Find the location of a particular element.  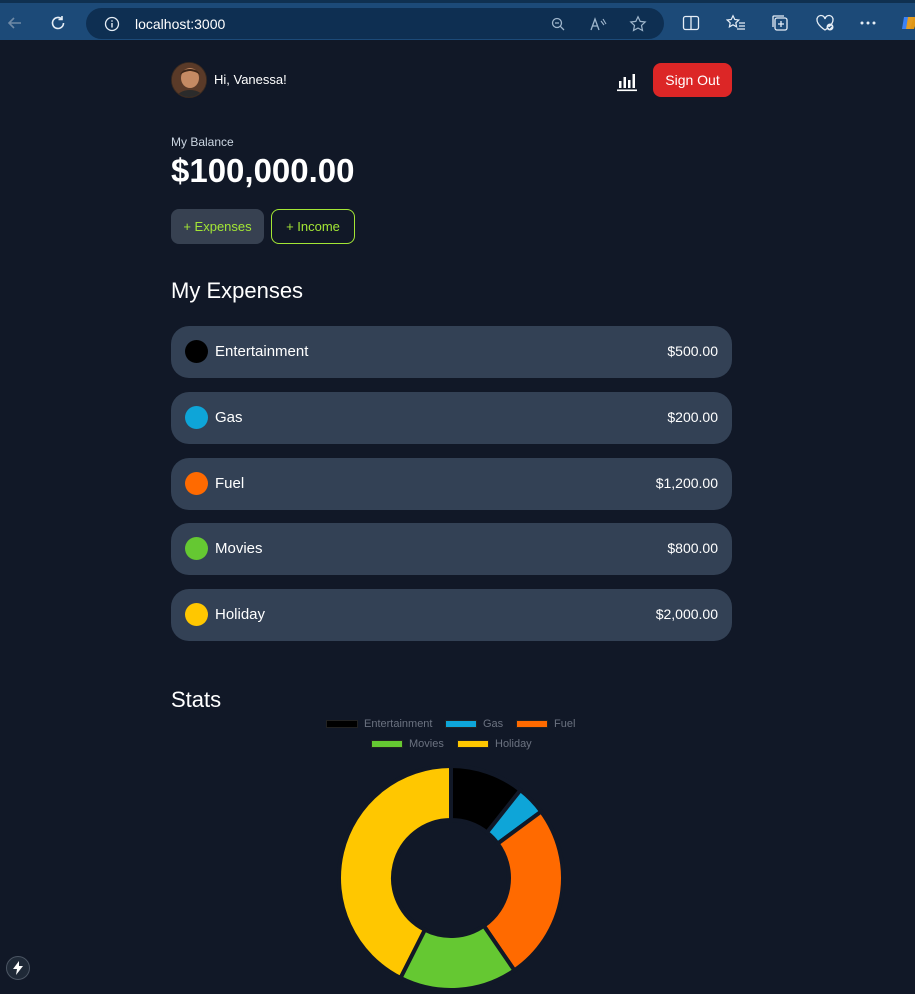

expenses-donut-chart is located at coordinates (451, 878).